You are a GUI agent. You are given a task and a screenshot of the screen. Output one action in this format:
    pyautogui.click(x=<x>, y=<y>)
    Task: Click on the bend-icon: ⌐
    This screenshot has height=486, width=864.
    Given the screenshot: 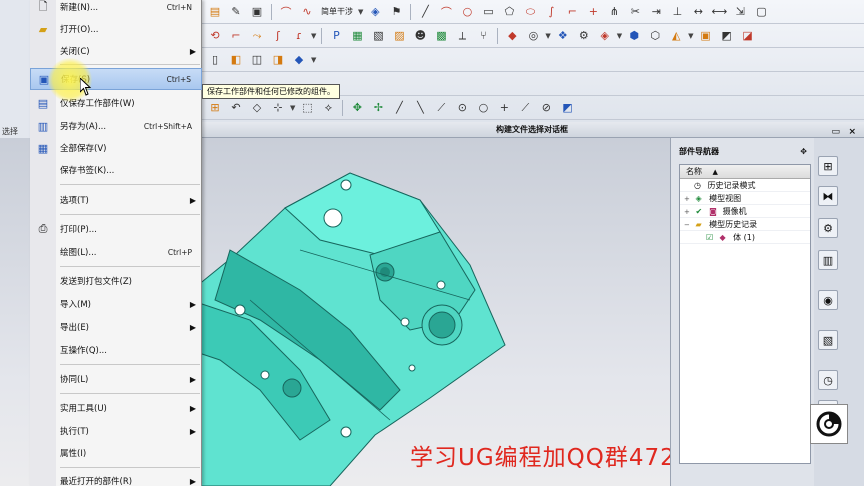 What is the action you would take?
    pyautogui.click(x=236, y=36)
    